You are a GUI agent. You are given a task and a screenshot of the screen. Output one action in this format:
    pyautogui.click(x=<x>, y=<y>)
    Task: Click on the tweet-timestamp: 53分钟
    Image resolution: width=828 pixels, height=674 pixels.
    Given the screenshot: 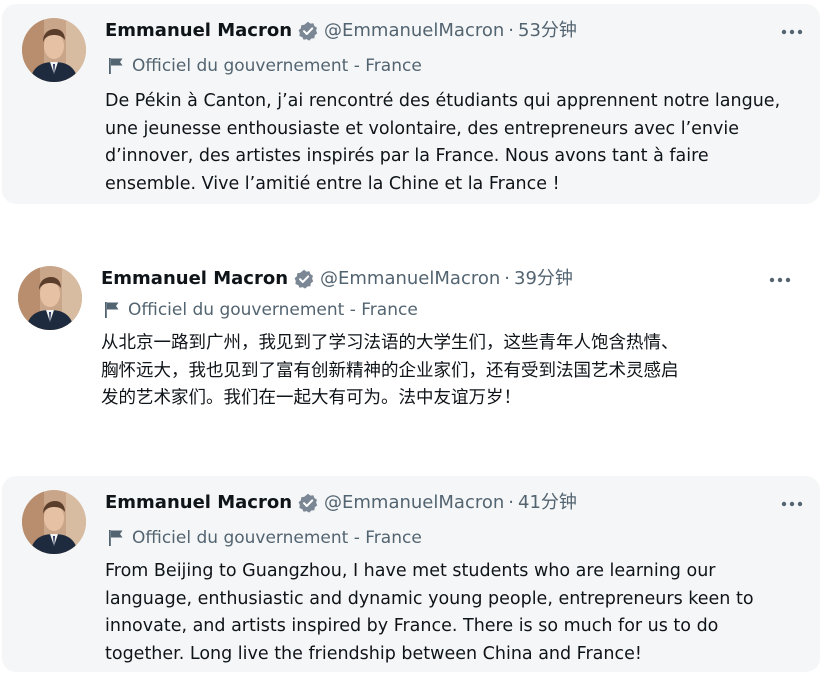 What is the action you would take?
    pyautogui.click(x=547, y=31)
    